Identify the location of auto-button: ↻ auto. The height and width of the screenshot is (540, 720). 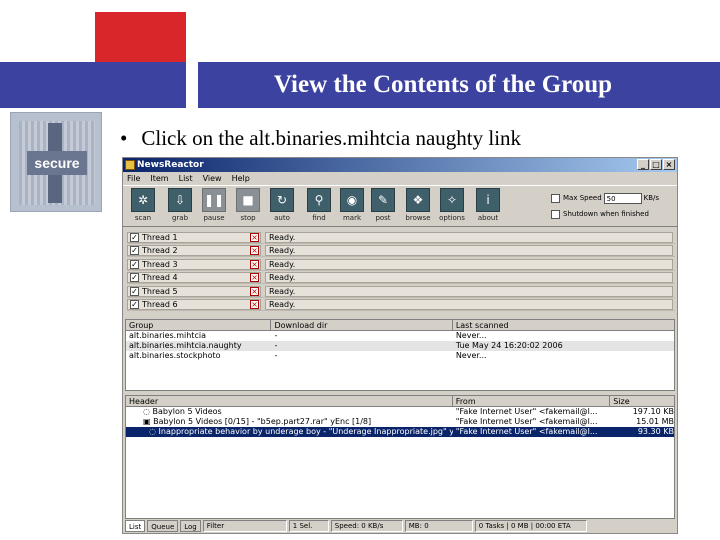
(282, 207).